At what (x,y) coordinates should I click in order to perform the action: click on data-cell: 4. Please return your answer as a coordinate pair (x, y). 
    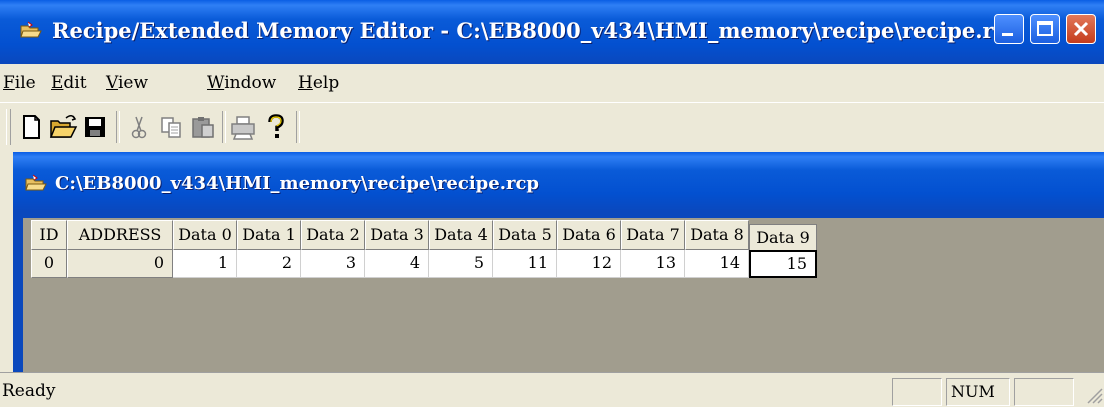
    Looking at the image, I should click on (397, 264).